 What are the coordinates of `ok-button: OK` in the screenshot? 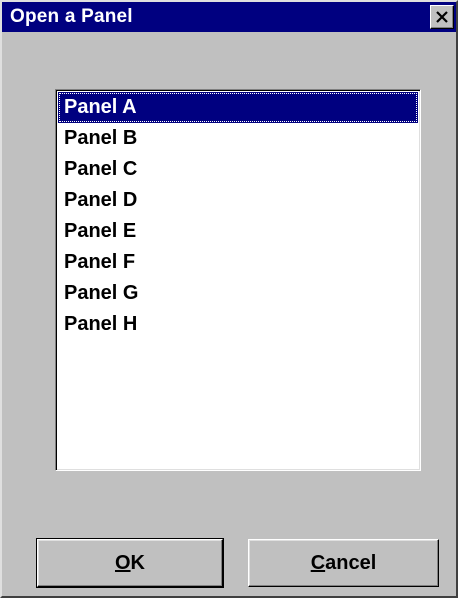 It's located at (130, 563).